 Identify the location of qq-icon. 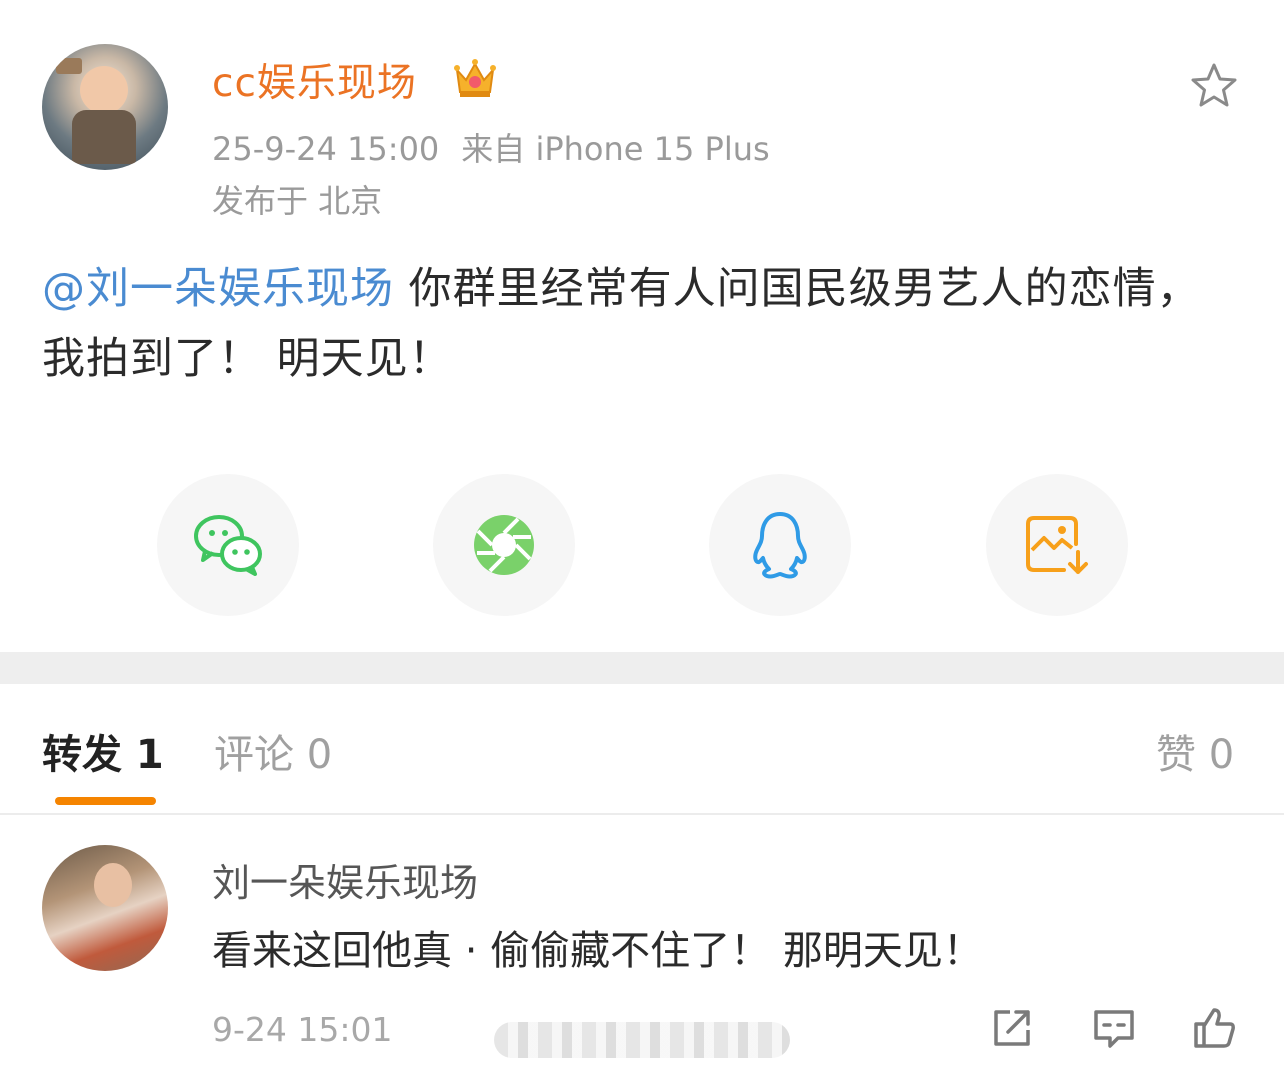
(780, 545).